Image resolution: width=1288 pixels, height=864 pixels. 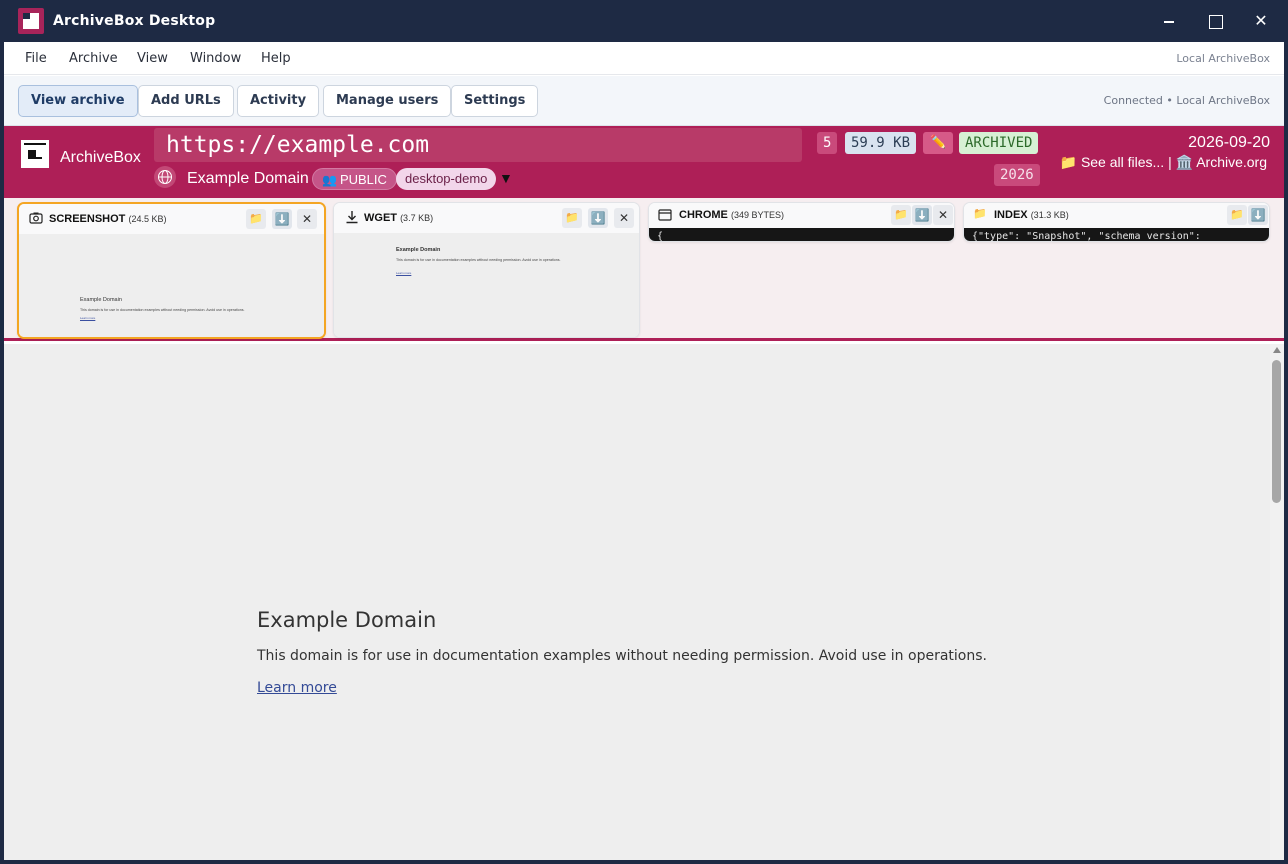 I want to click on page-heading: Example Domain, so click(x=347, y=620).